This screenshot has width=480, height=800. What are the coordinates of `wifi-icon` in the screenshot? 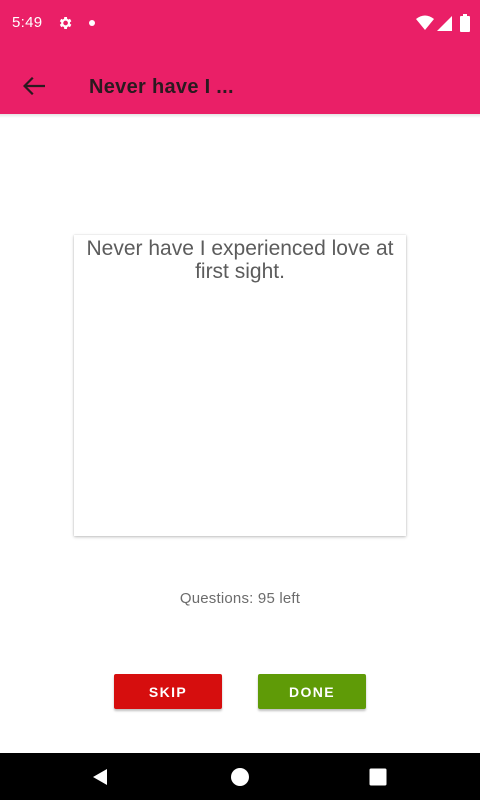 It's located at (425, 22).